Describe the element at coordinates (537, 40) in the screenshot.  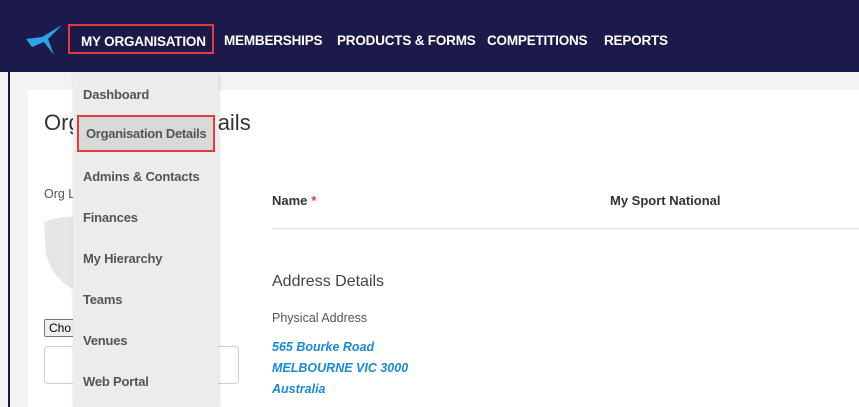
I see `nav-competitions: COMPETITIONS` at that location.